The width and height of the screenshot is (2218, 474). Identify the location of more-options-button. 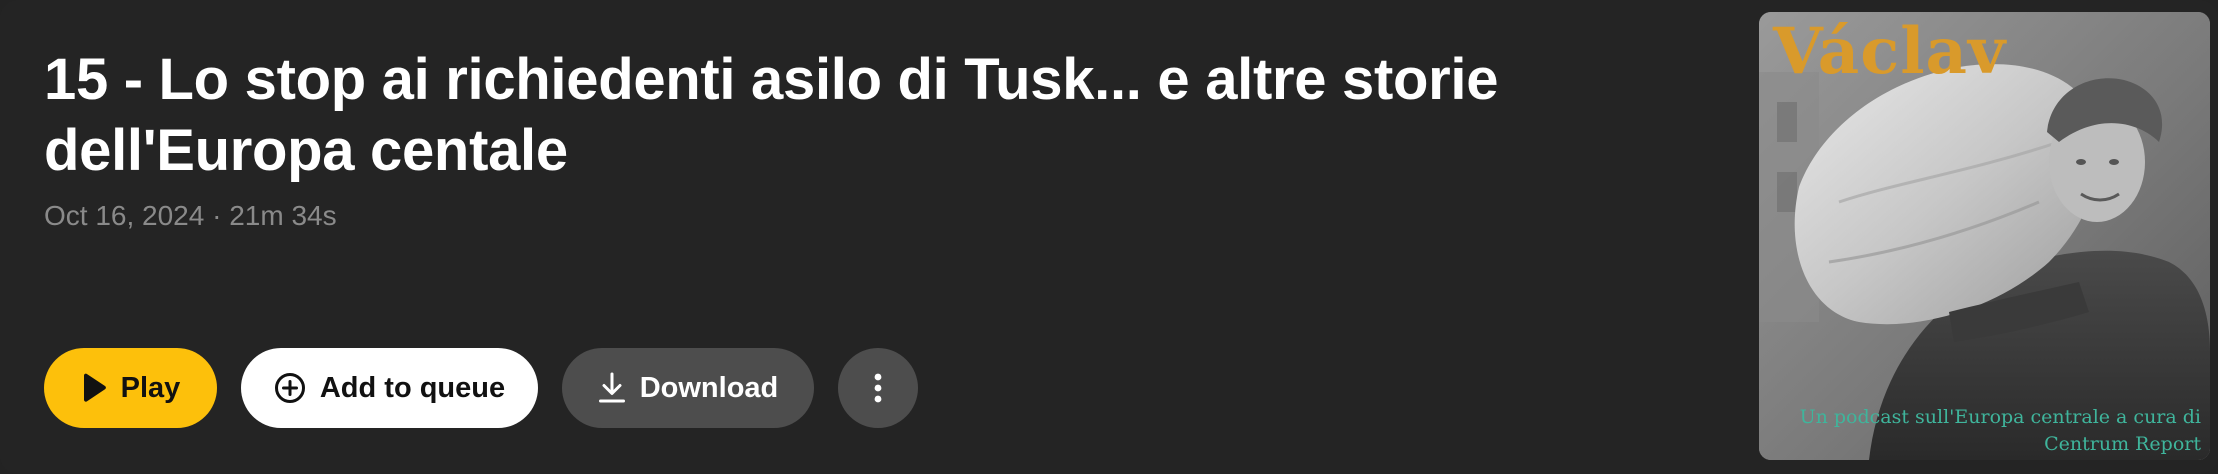
(878, 388).